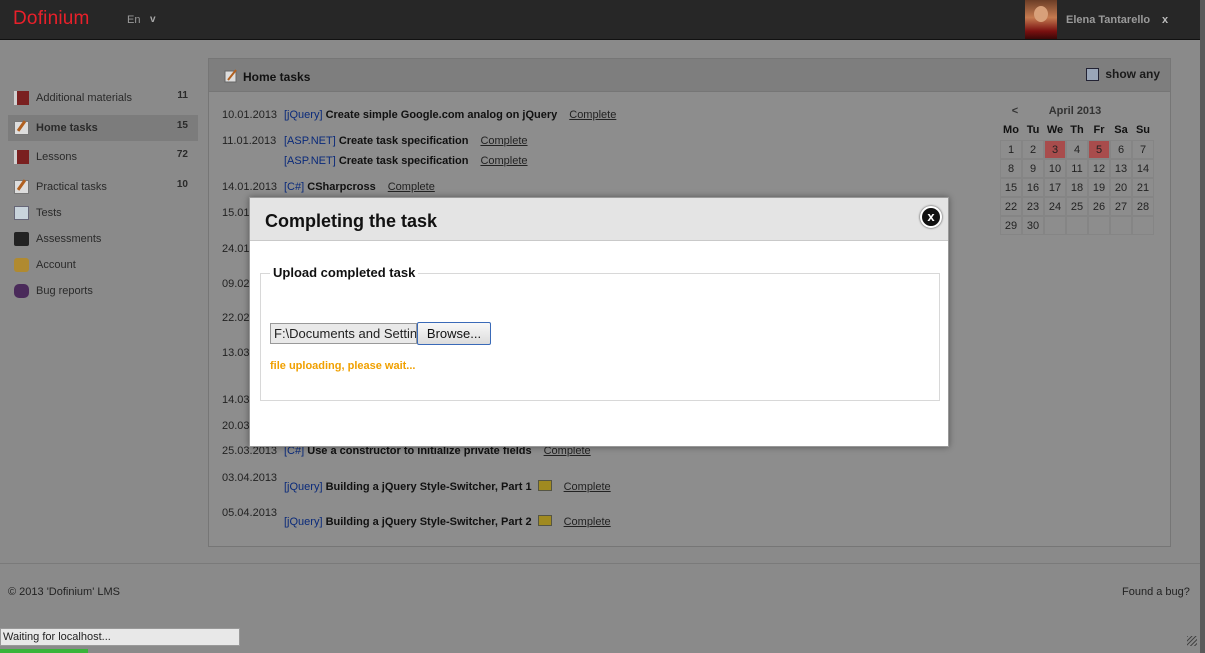  Describe the element at coordinates (1121, 149) in the screenshot. I see `calendar-day: 6` at that location.